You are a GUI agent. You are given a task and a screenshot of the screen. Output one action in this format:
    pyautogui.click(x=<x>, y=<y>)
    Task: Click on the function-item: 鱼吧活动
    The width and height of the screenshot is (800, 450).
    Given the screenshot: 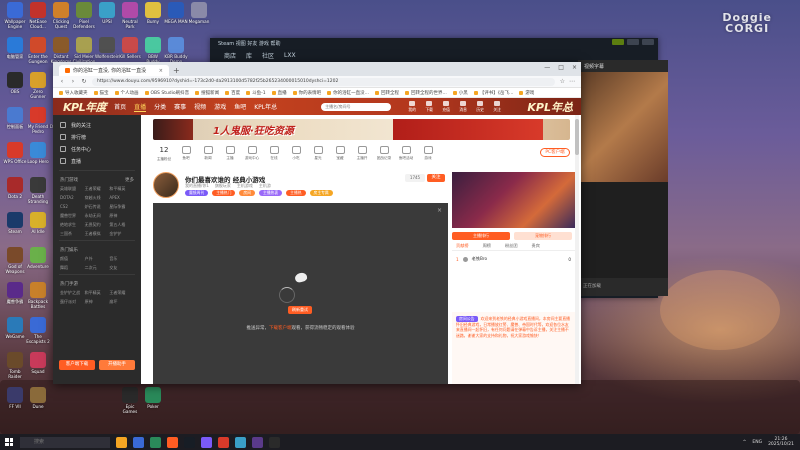 What is the action you would take?
    pyautogui.click(x=406, y=153)
    